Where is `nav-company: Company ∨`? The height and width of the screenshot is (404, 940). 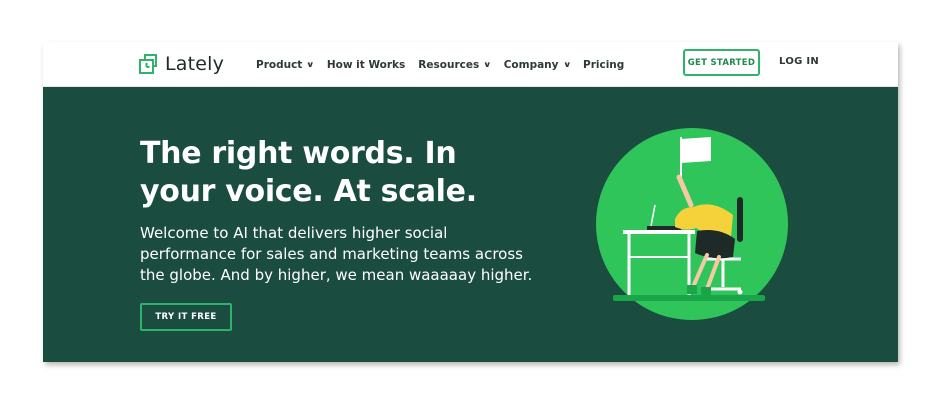
nav-company: Company ∨ is located at coordinates (537, 64).